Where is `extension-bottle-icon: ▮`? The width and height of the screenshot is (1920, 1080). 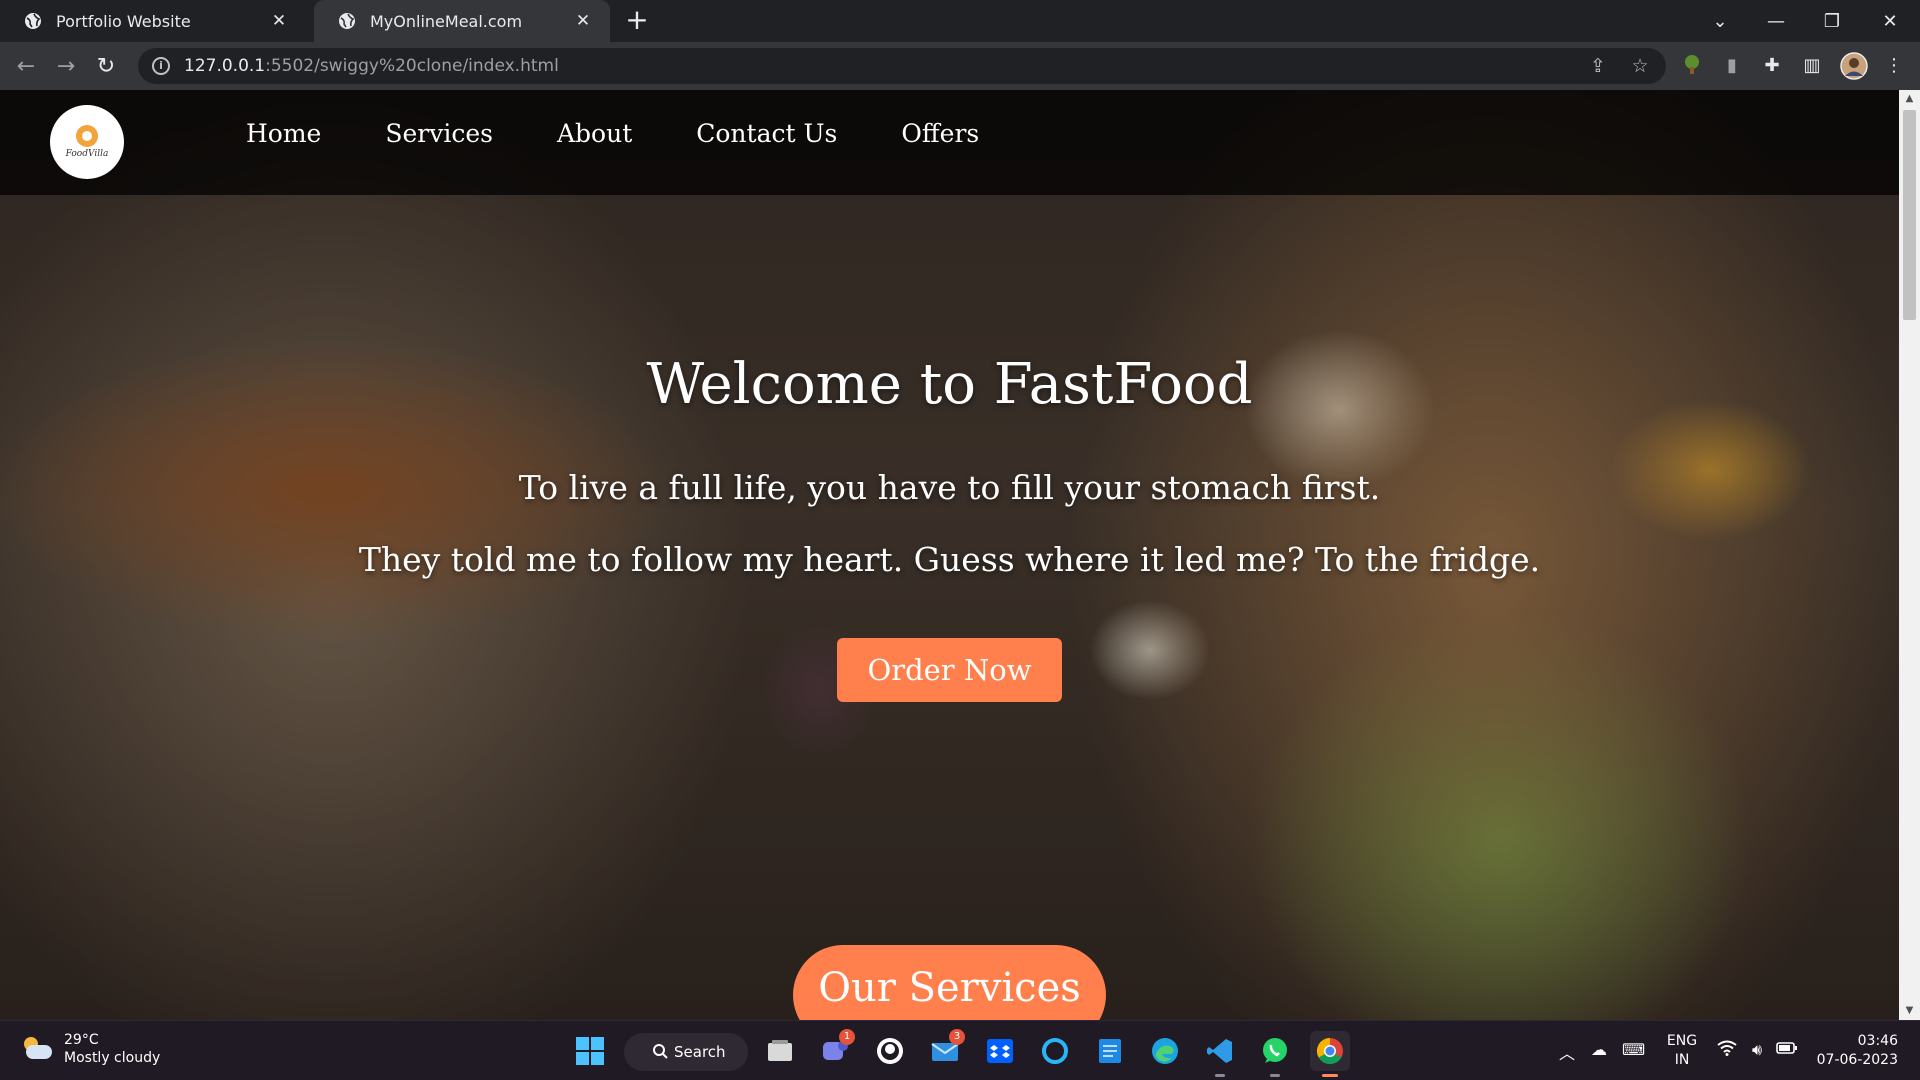 extension-bottle-icon: ▮ is located at coordinates (1732, 66).